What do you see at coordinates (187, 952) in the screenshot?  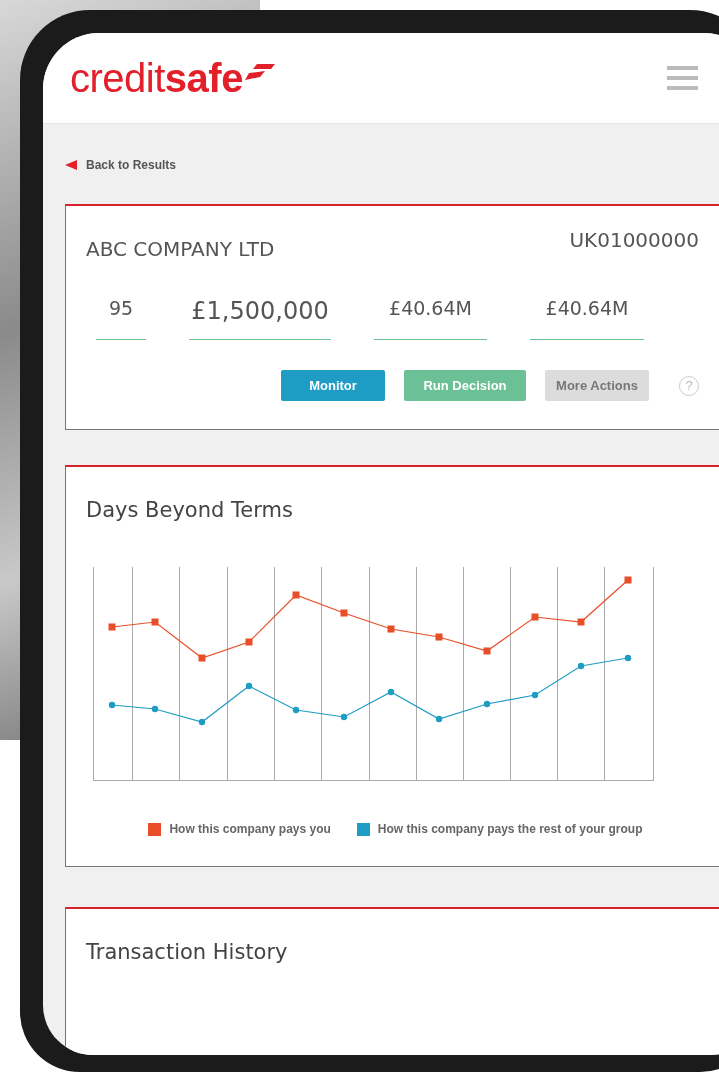 I see `card-title: Transaction History` at bounding box center [187, 952].